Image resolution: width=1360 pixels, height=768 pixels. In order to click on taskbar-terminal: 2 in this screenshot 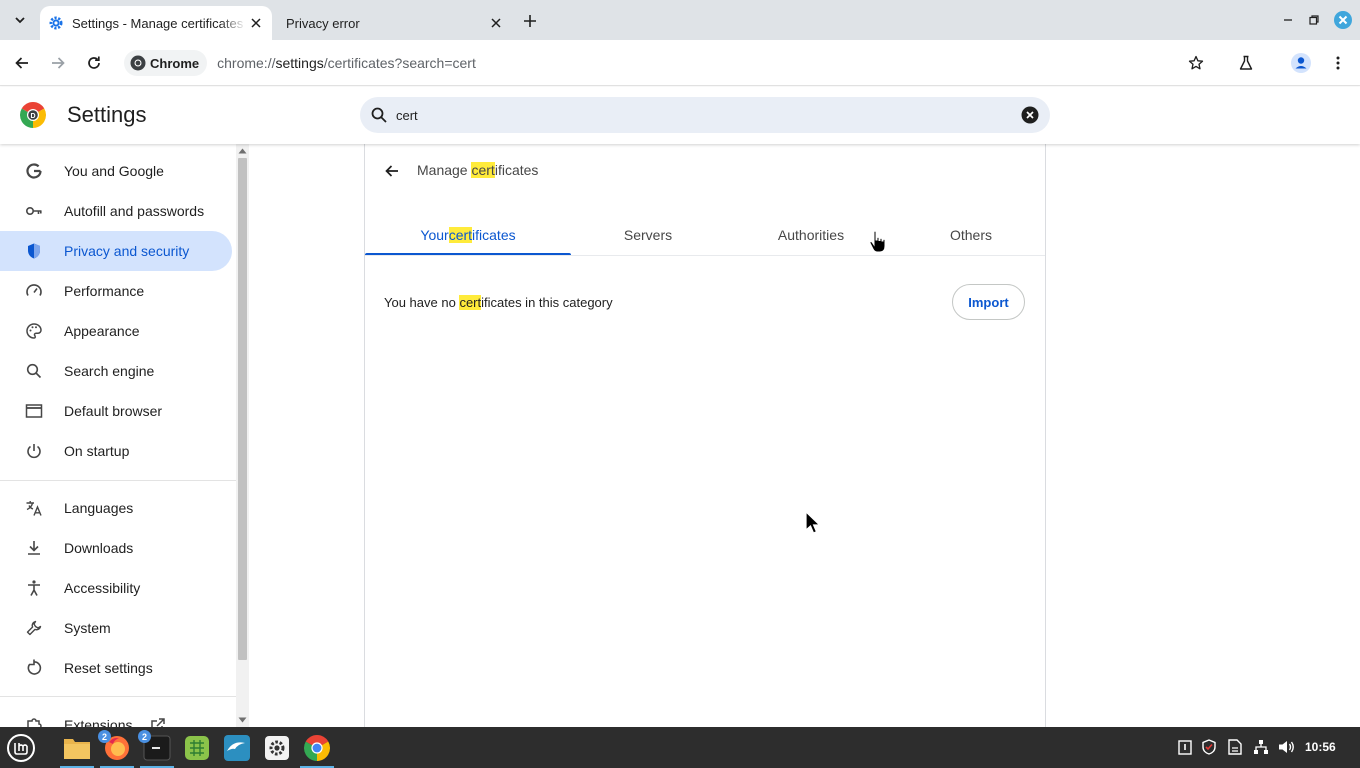, I will do `click(156, 749)`.